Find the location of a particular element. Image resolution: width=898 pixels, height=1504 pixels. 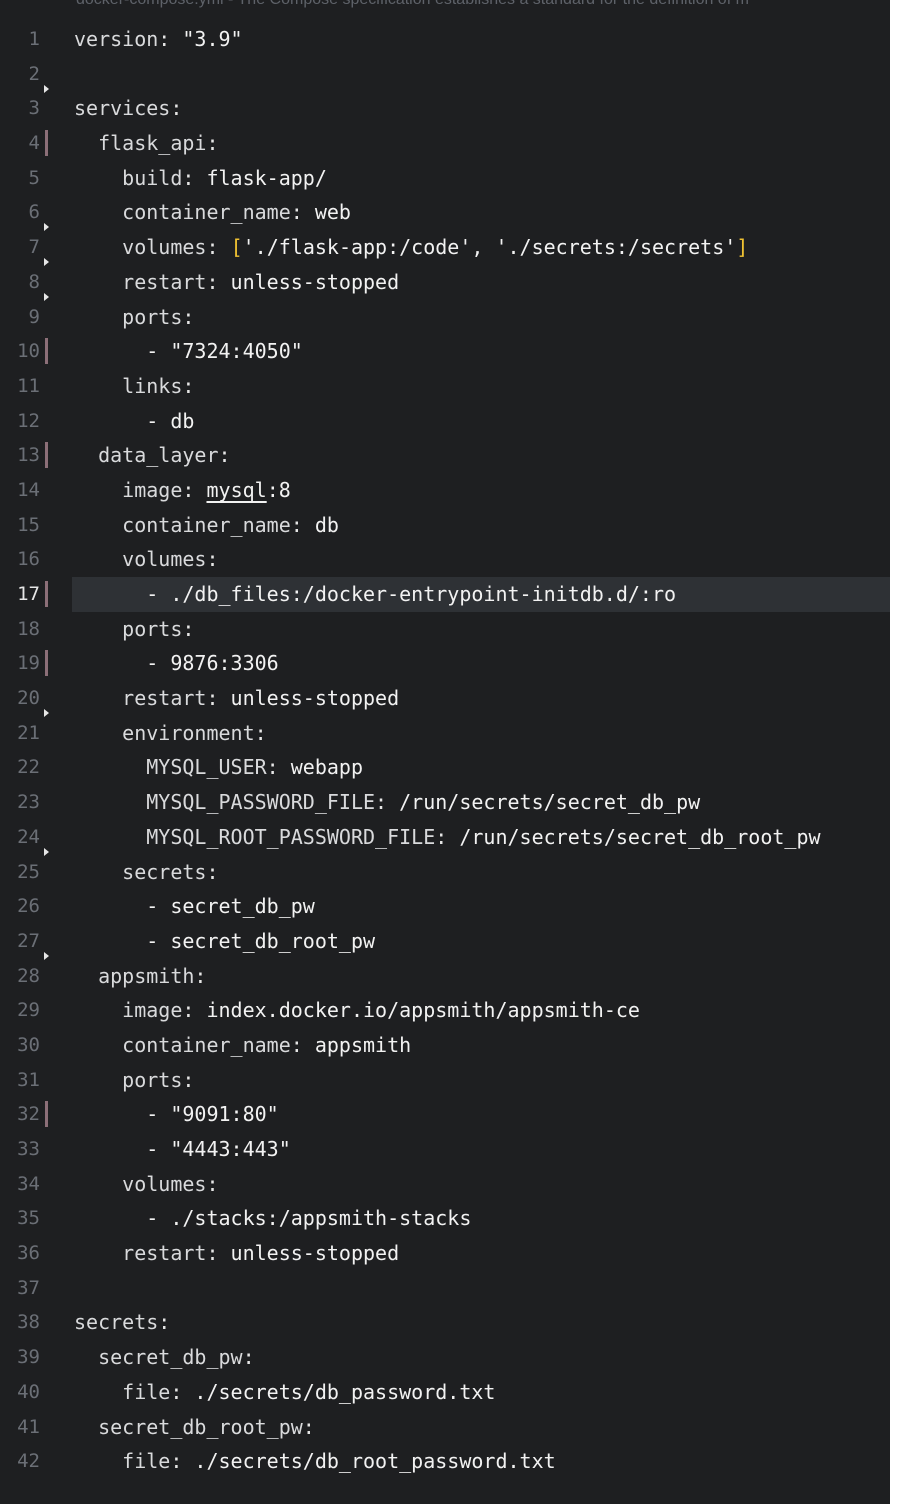

code-text: ports: is located at coordinates (134, 1080).